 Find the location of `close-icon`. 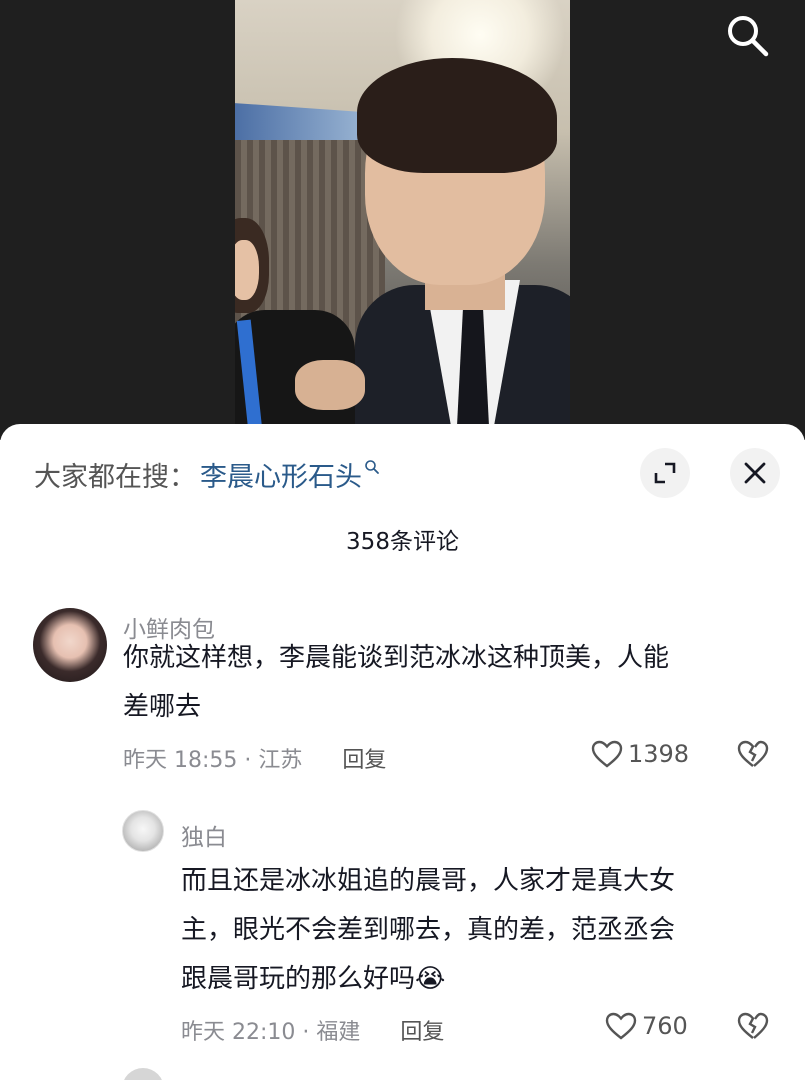

close-icon is located at coordinates (755, 473).